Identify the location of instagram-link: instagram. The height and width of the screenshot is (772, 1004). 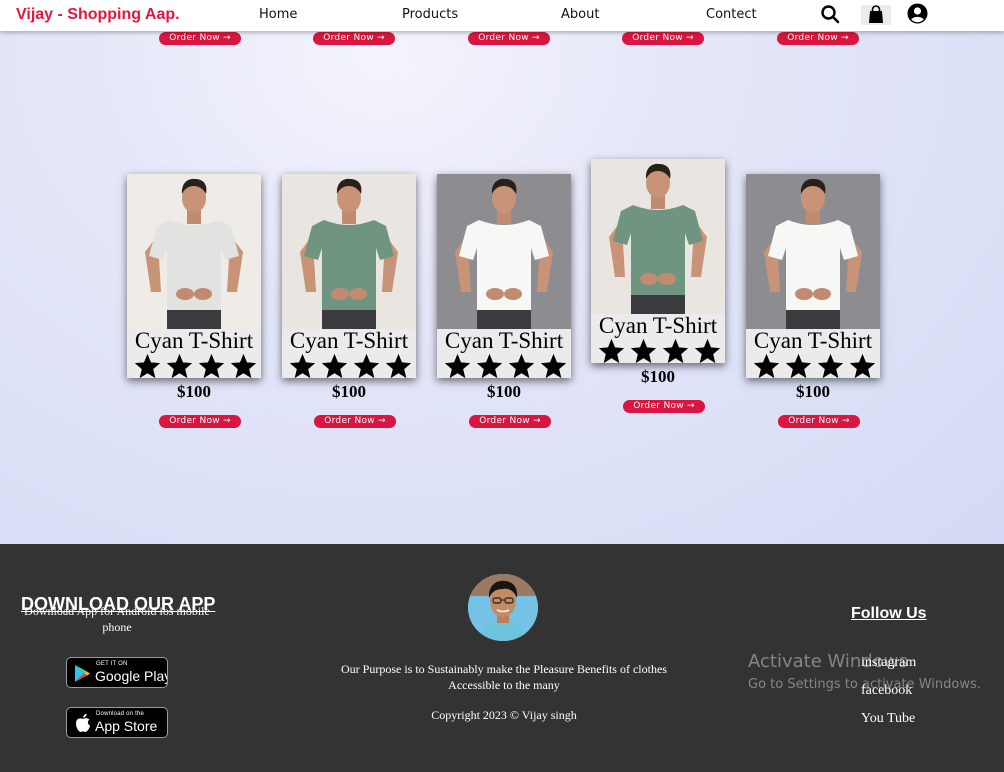
(888, 663).